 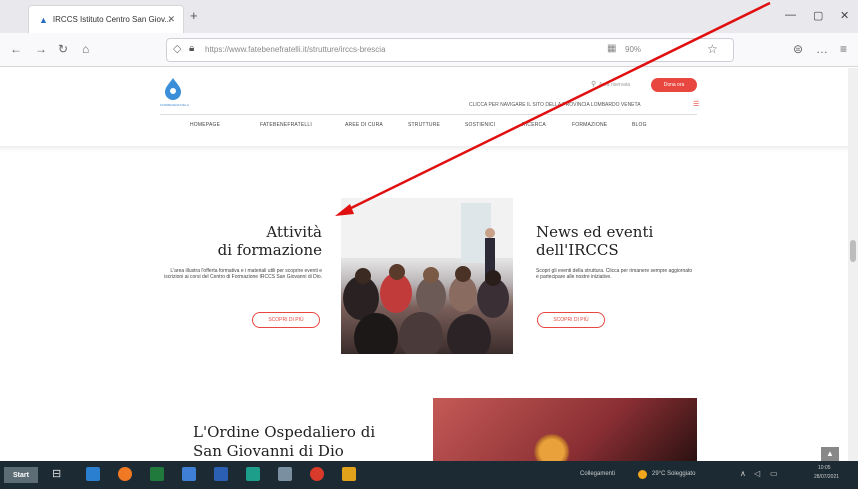 I want to click on attivita-title-line1: Attività, so click(x=294, y=232).